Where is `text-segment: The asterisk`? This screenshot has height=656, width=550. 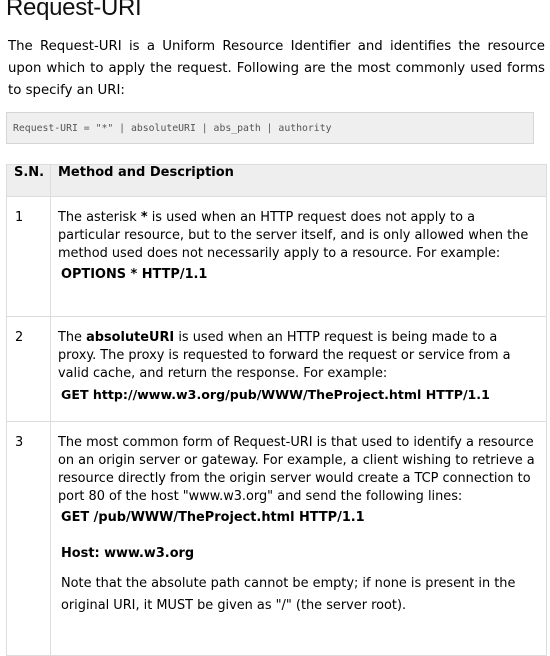
text-segment: The asterisk is located at coordinates (99, 217).